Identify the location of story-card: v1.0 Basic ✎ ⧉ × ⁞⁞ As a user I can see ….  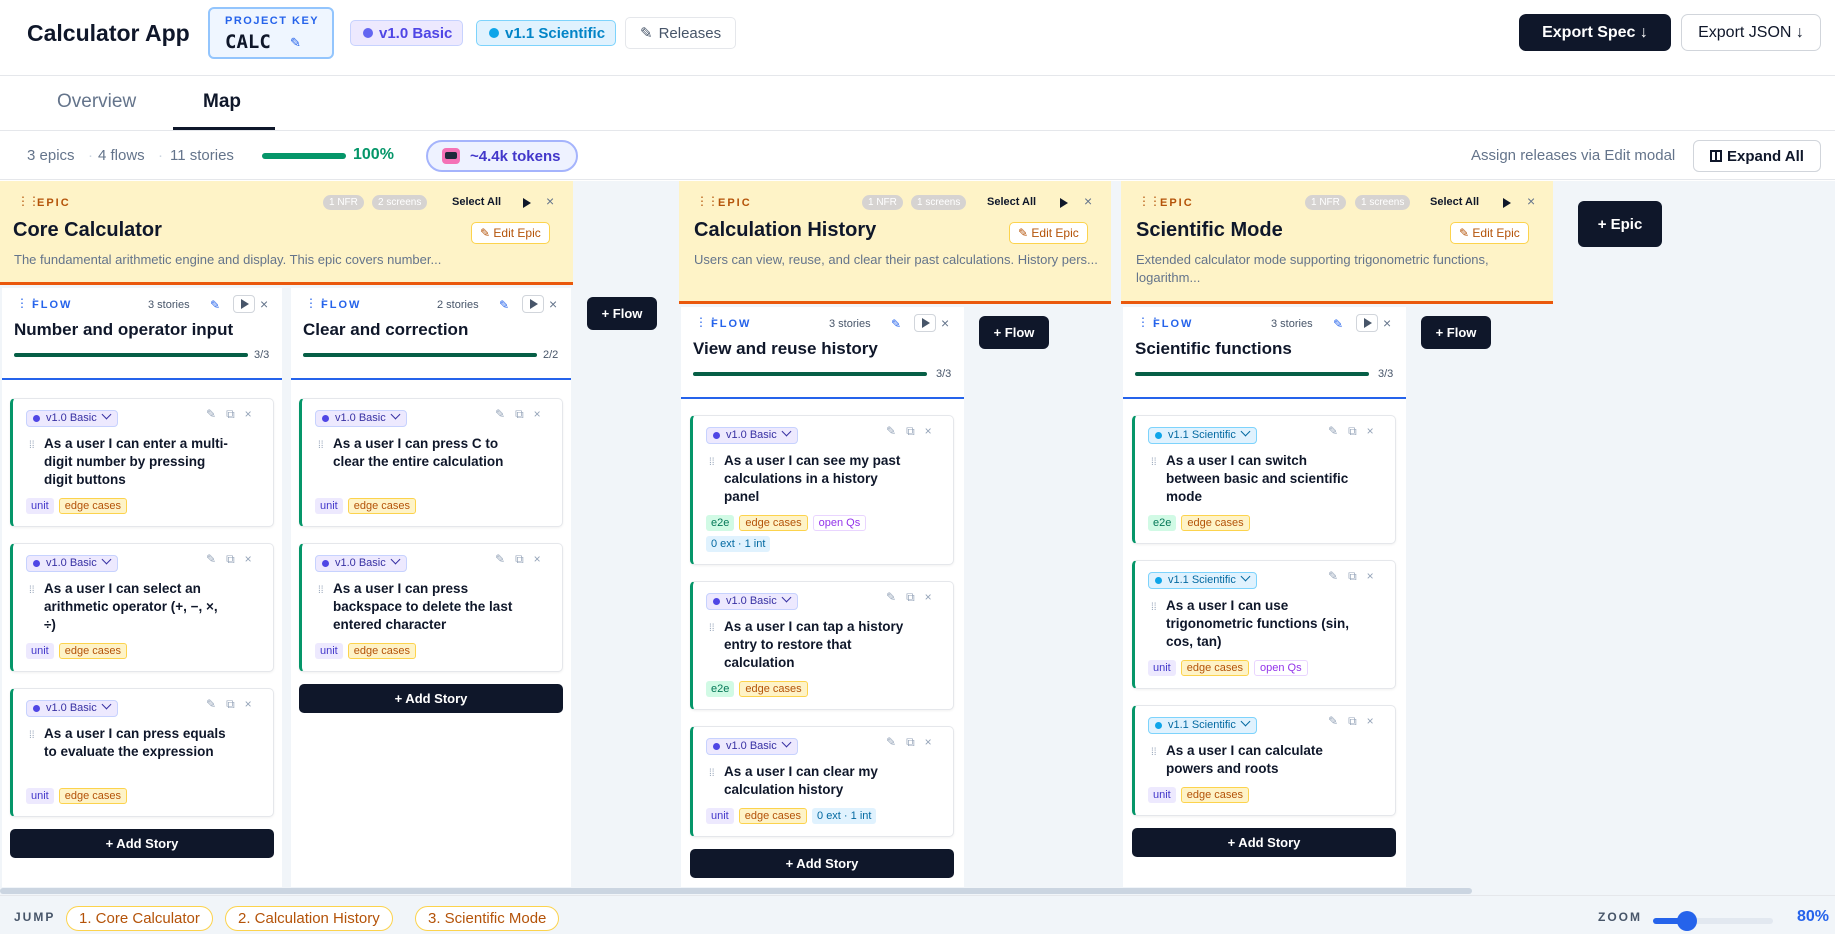
(822, 490).